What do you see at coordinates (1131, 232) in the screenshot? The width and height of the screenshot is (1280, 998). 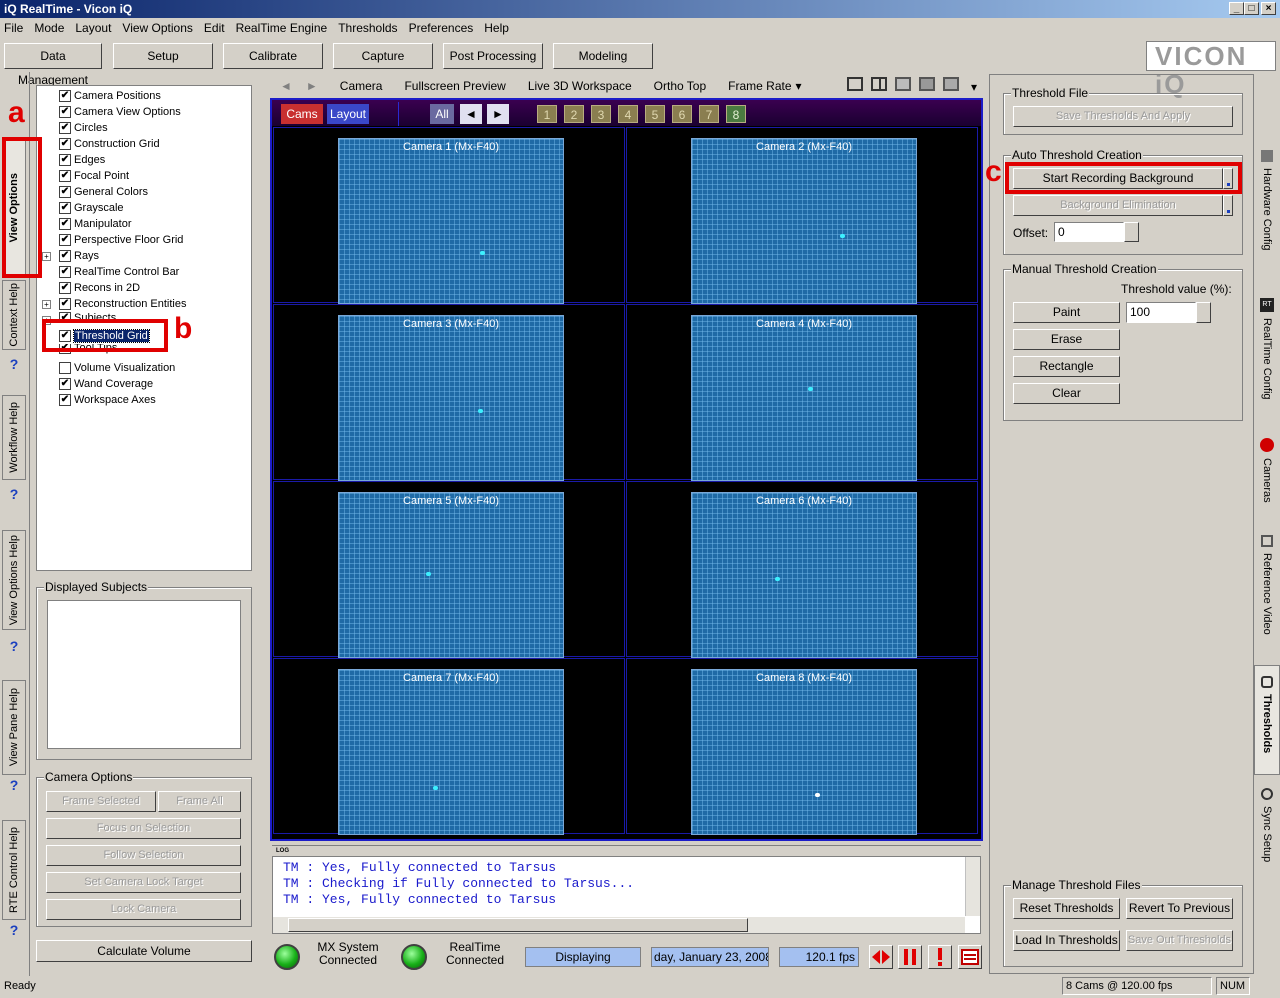 I see `offset-spinner` at bounding box center [1131, 232].